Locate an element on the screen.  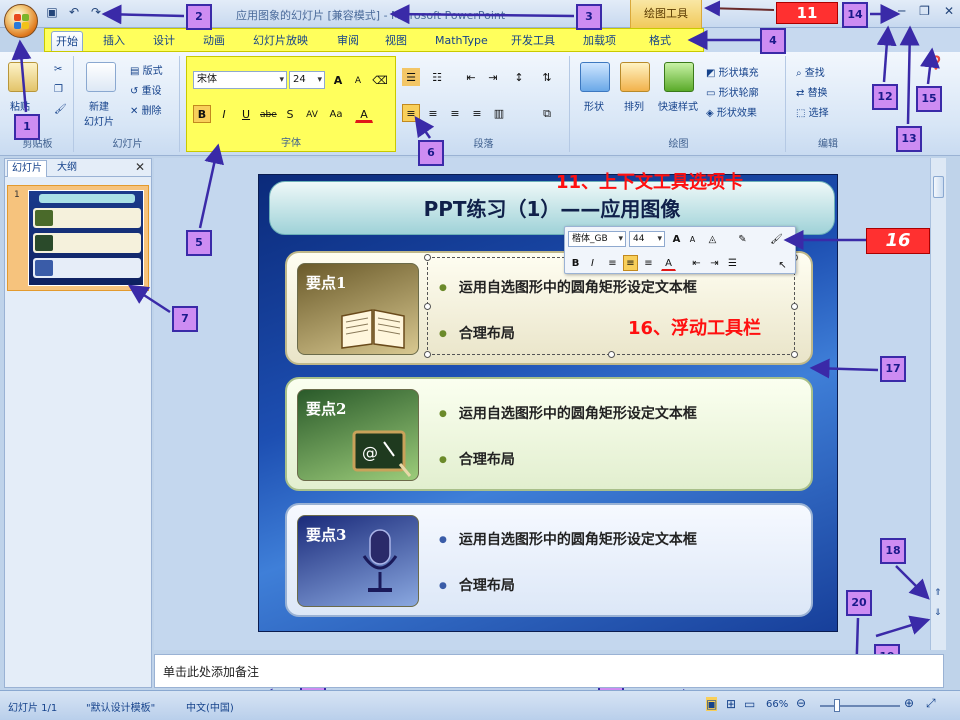
mini-format-painter-icon: 🖌 is located at coordinates (776, 239).